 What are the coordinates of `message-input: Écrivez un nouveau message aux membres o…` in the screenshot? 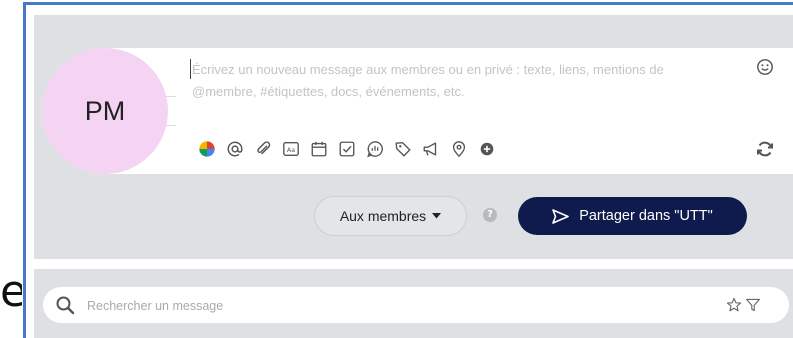 It's located at (452, 81).